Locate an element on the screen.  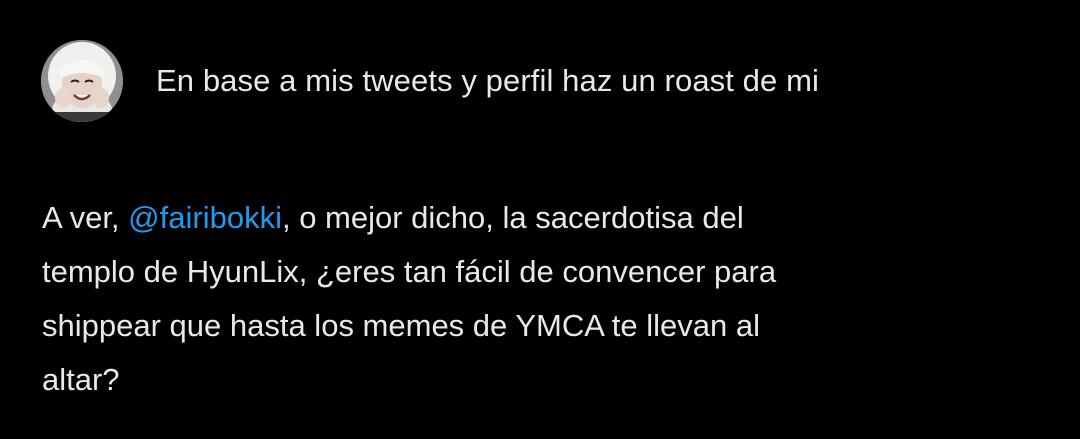
avatar is located at coordinates (82, 81).